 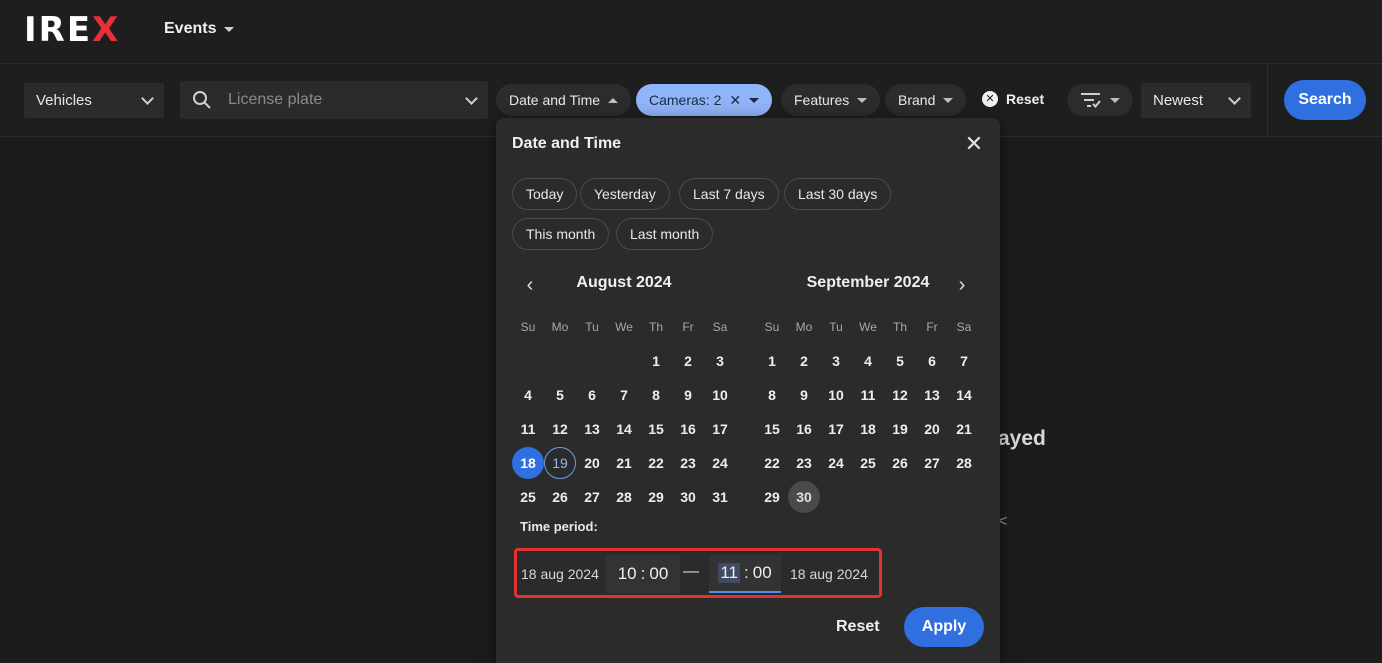 I want to click on day-cell: 31, so click(x=720, y=497).